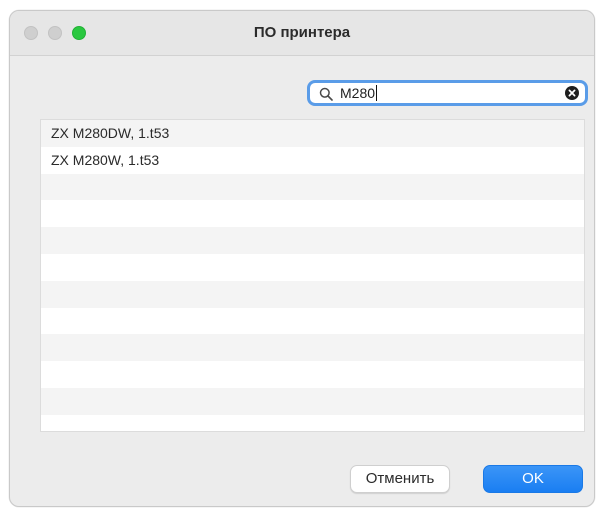 Image resolution: width=603 pixels, height=516 pixels. I want to click on title-bar: ПО принтера, so click(302, 33).